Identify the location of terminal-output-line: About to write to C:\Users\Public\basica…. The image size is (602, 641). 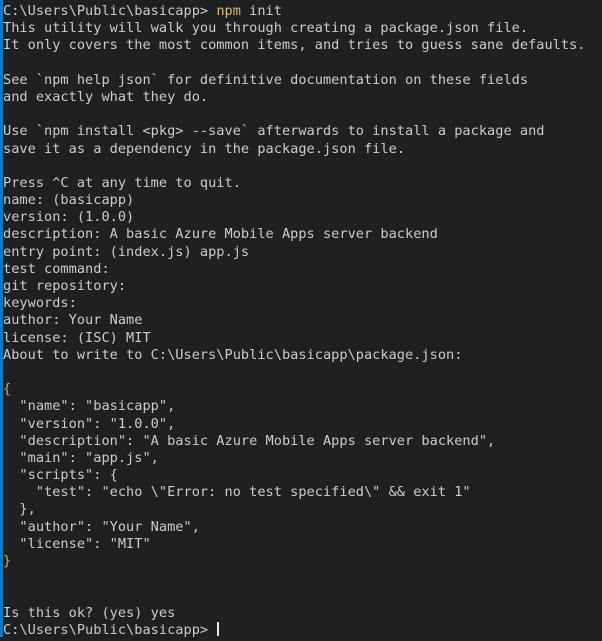
(302, 355).